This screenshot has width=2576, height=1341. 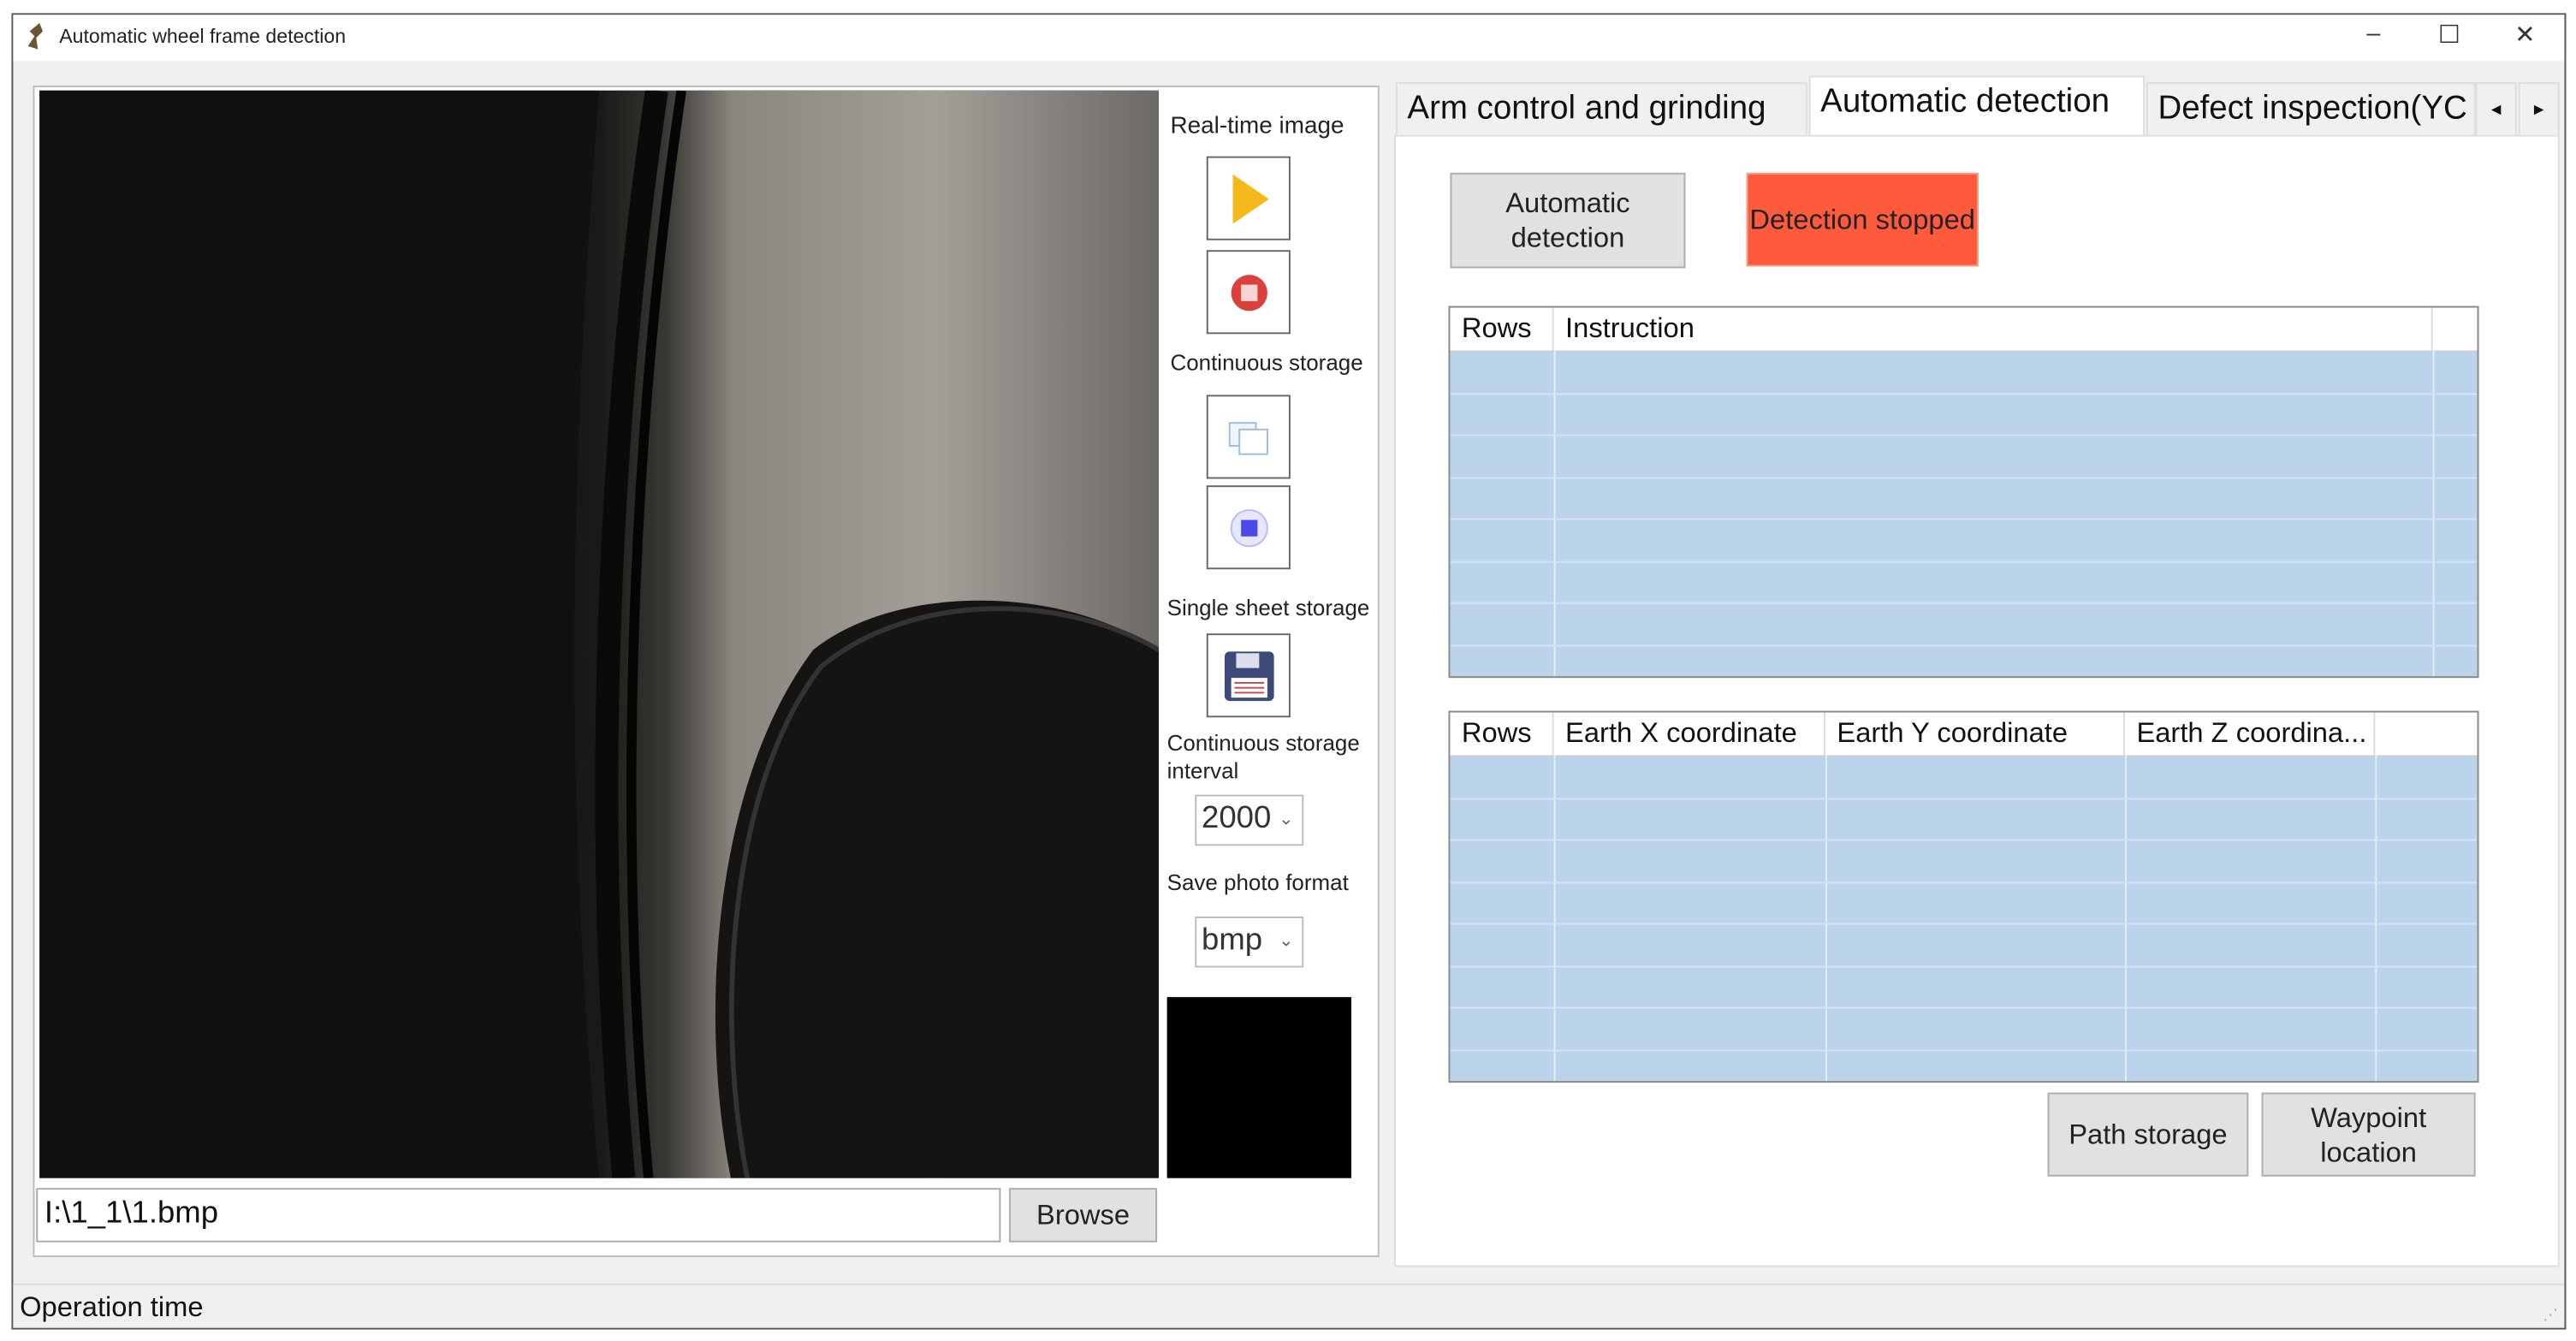 I want to click on table-header: Rows Instruction, so click(x=1964, y=330).